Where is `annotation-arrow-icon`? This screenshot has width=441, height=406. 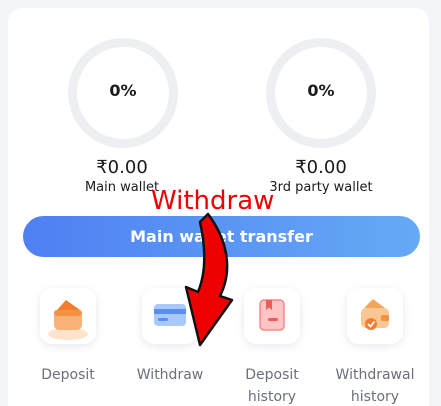 annotation-arrow-icon is located at coordinates (209, 279).